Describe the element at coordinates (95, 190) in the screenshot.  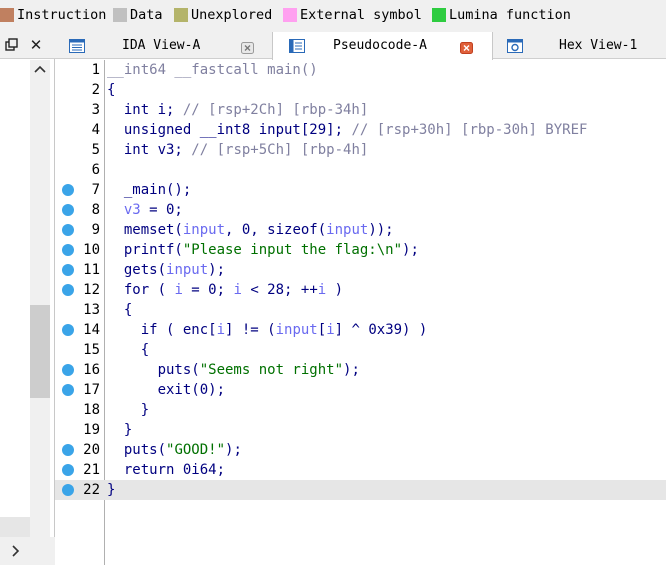
I see `line-number: 7` at that location.